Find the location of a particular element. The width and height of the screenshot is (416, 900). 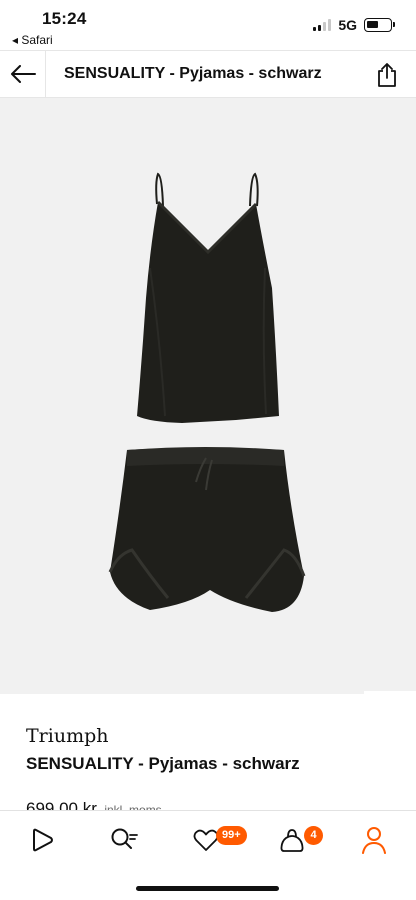

network-type: 5G is located at coordinates (347, 25).